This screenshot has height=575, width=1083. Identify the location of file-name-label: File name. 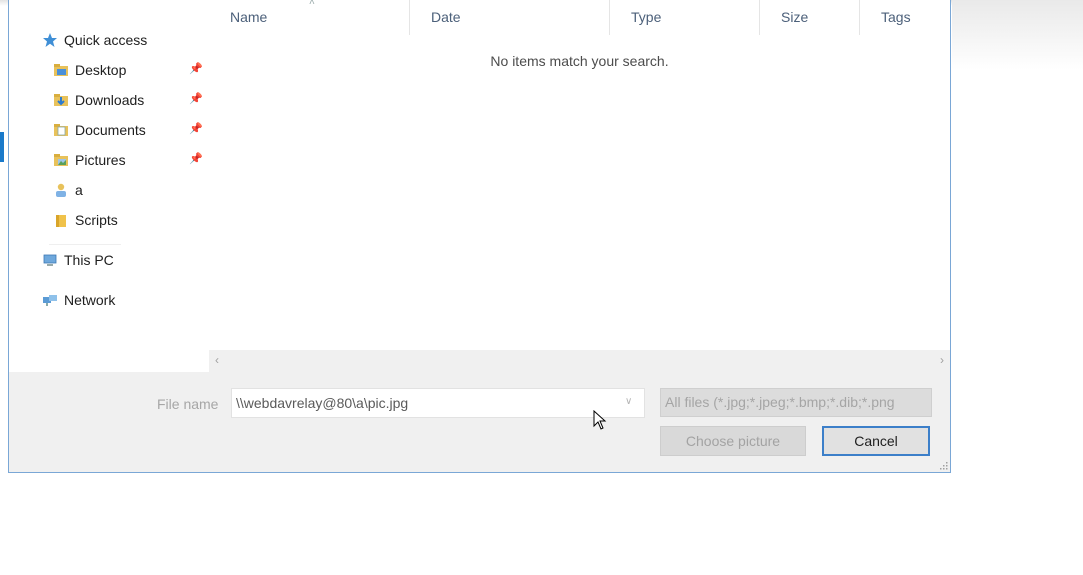
(188, 404).